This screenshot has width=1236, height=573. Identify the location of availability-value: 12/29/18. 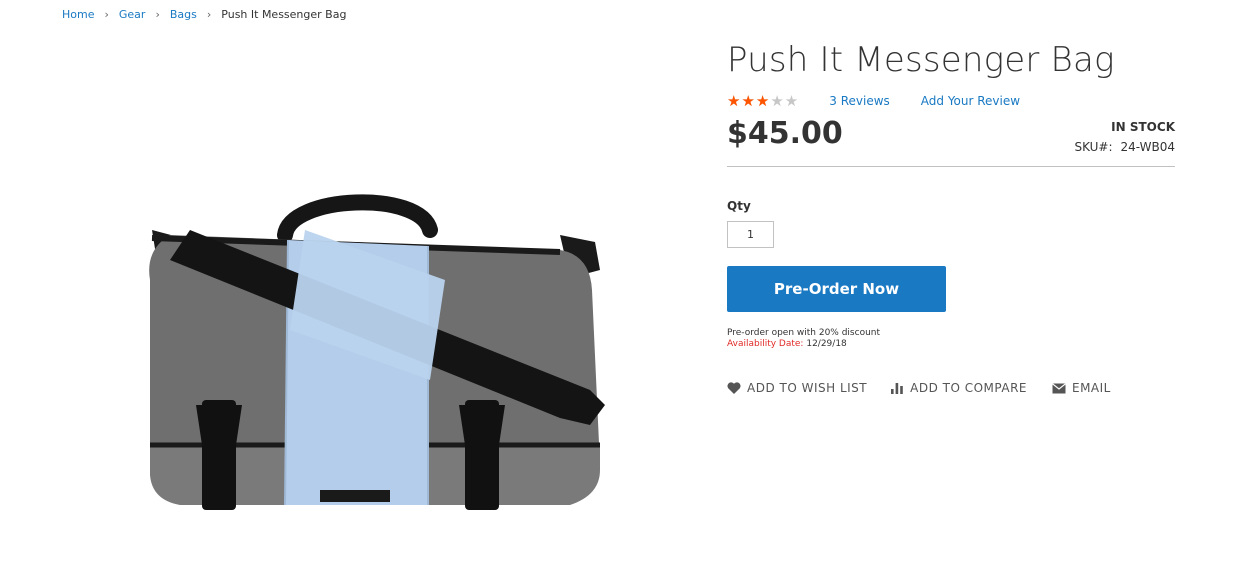
(826, 344).